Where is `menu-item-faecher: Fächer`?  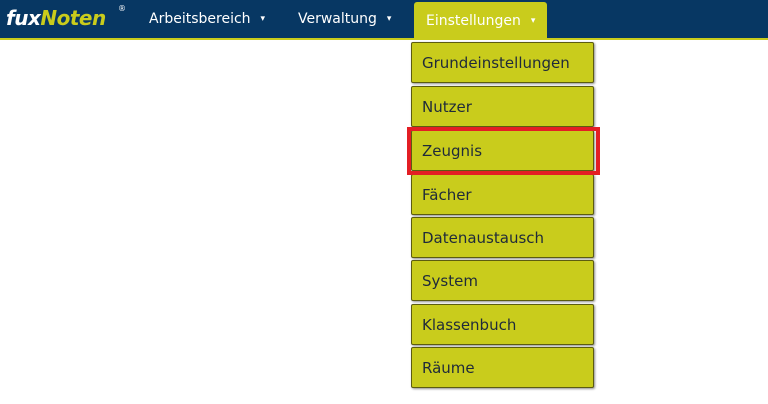 menu-item-faecher: Fächer is located at coordinates (502, 194).